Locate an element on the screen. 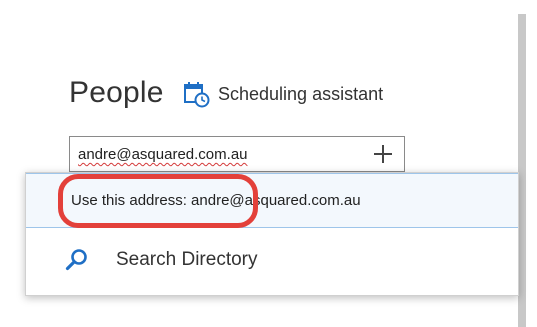  search-directory-option: Search Directory is located at coordinates (272, 260).